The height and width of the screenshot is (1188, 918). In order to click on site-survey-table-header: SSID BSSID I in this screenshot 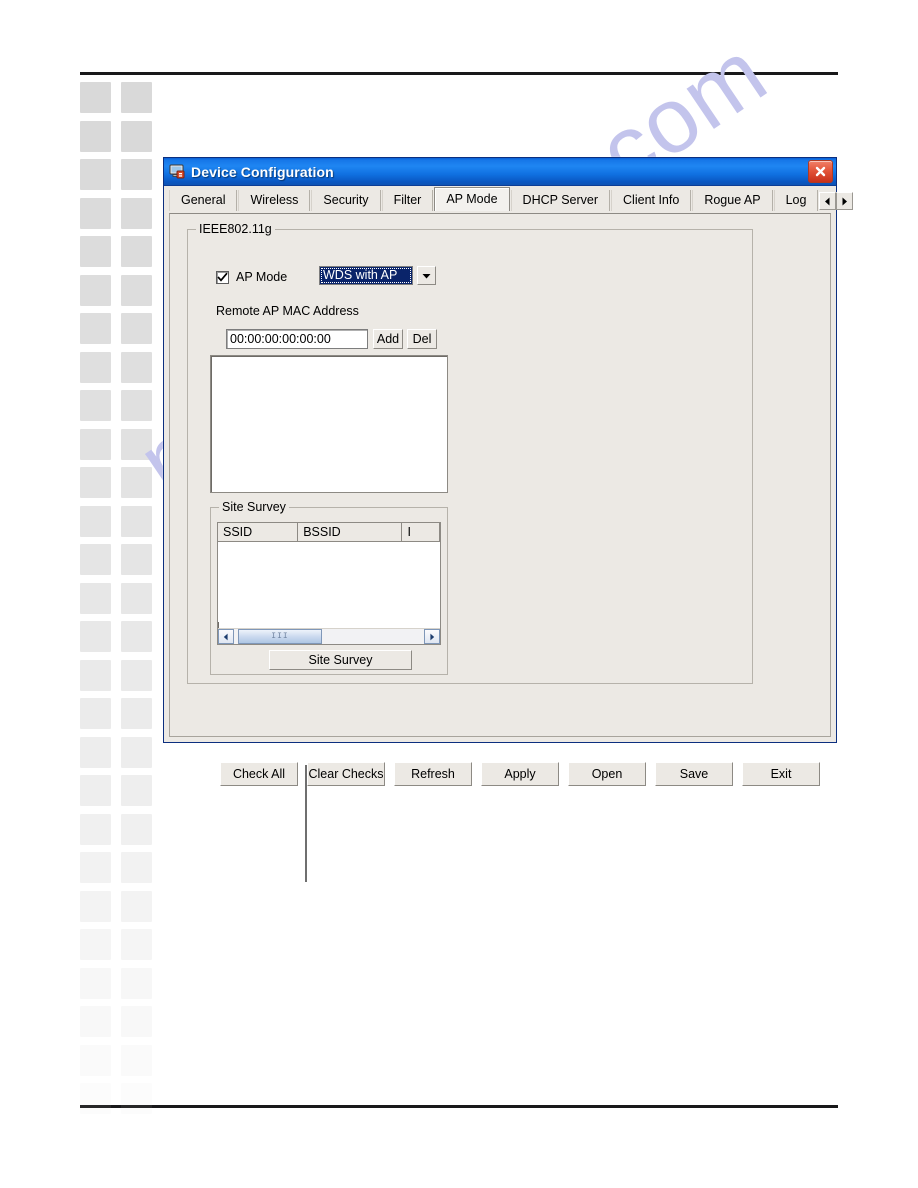, I will do `click(329, 532)`.